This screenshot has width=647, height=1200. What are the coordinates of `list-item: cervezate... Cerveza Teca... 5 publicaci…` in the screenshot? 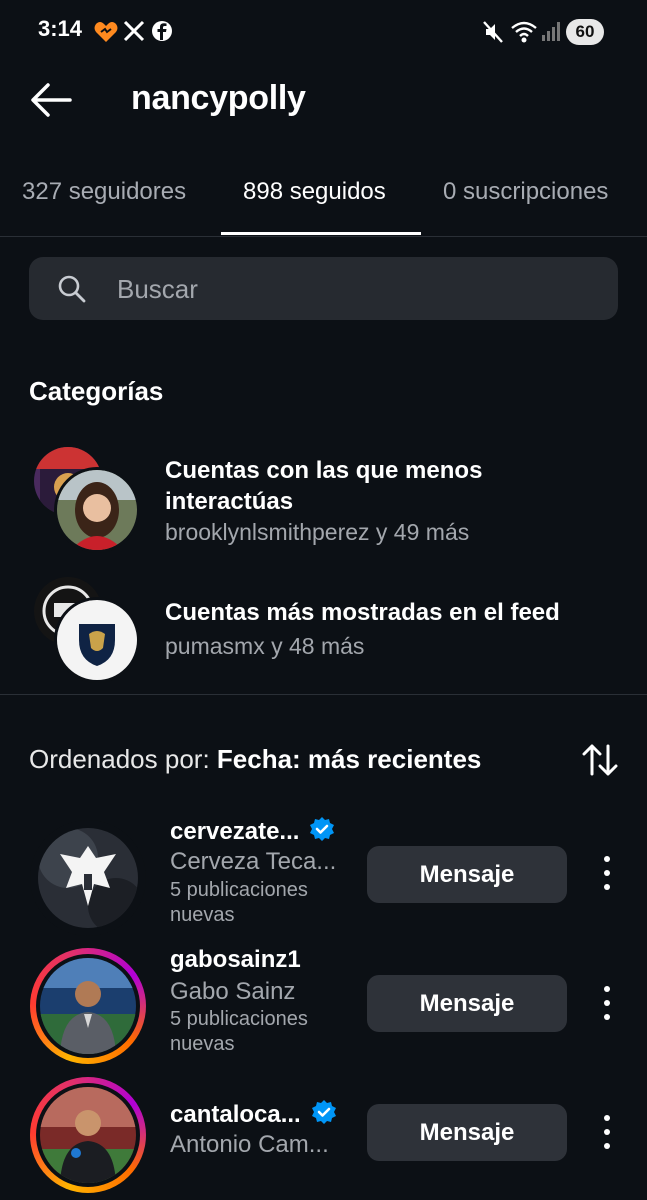 It's located at (323, 876).